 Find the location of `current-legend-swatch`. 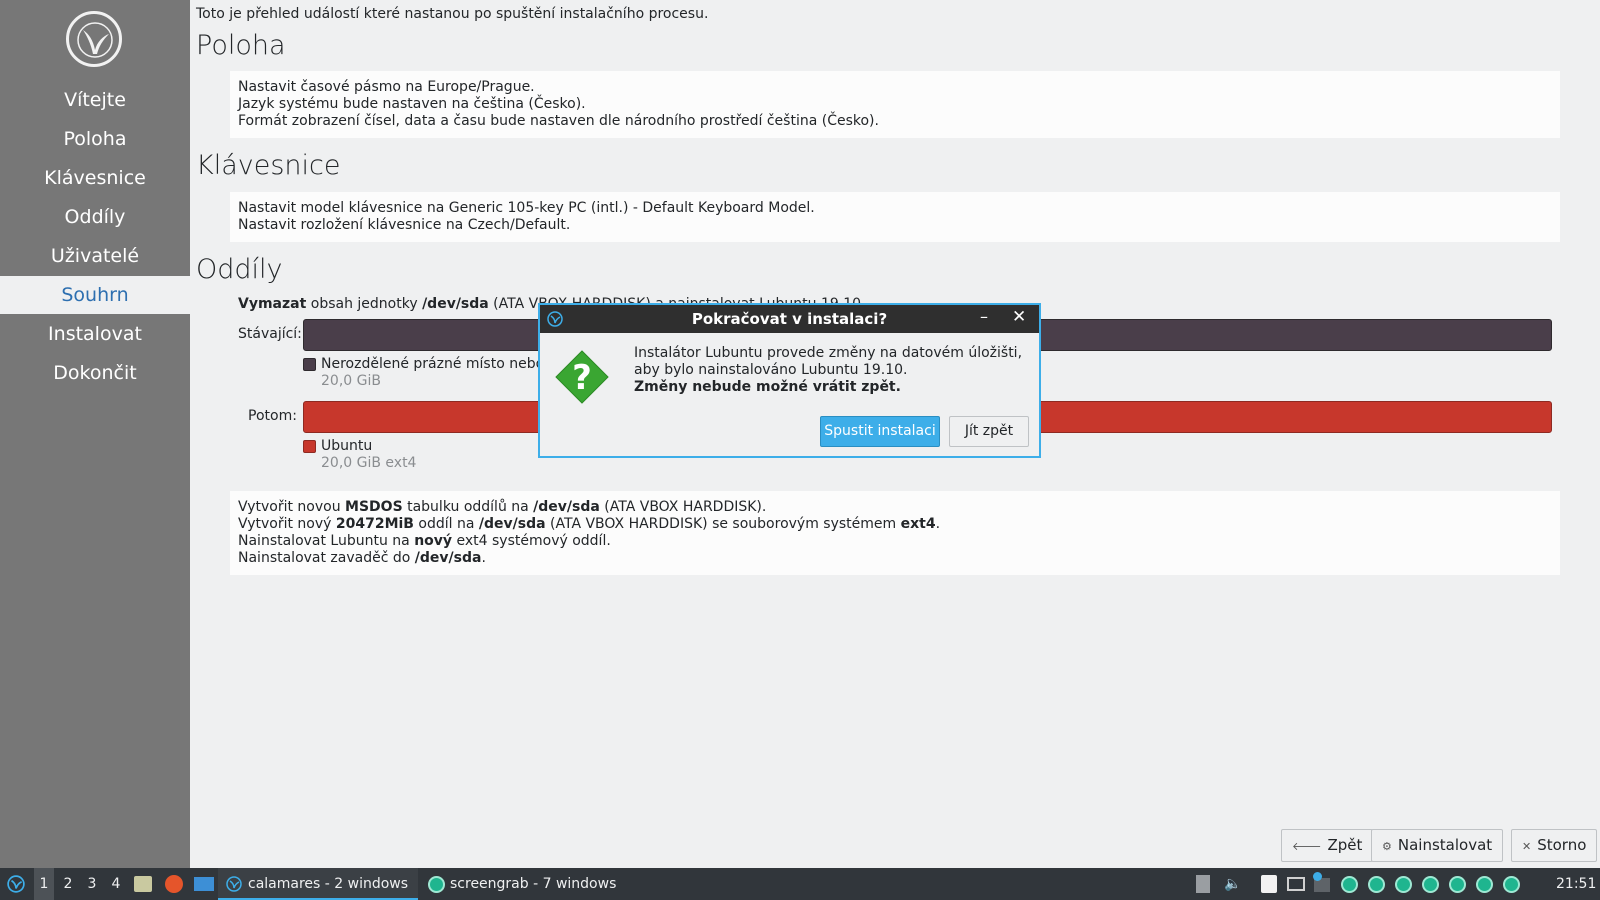

current-legend-swatch is located at coordinates (309, 364).